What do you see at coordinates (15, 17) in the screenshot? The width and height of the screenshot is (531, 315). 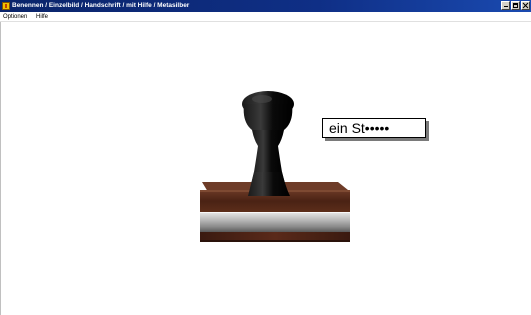 I see `menu-optionen: Optionen` at bounding box center [15, 17].